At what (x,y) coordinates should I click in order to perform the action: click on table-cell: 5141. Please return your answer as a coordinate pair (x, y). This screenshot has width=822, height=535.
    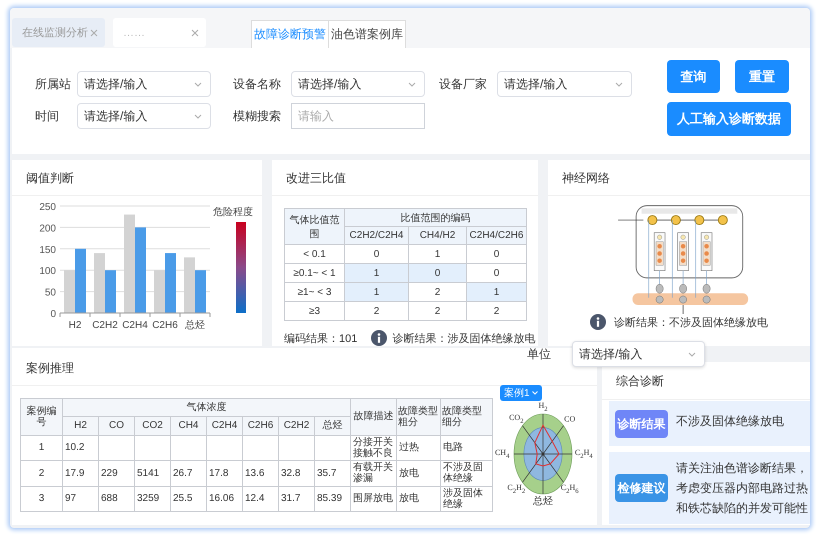
    Looking at the image, I should click on (152, 473).